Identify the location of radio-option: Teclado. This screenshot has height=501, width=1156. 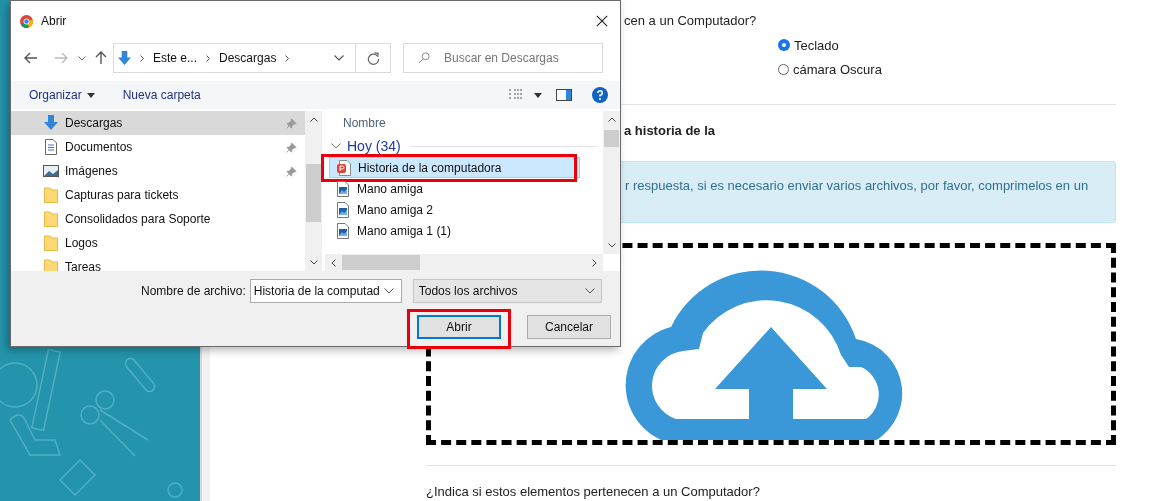
(947, 45).